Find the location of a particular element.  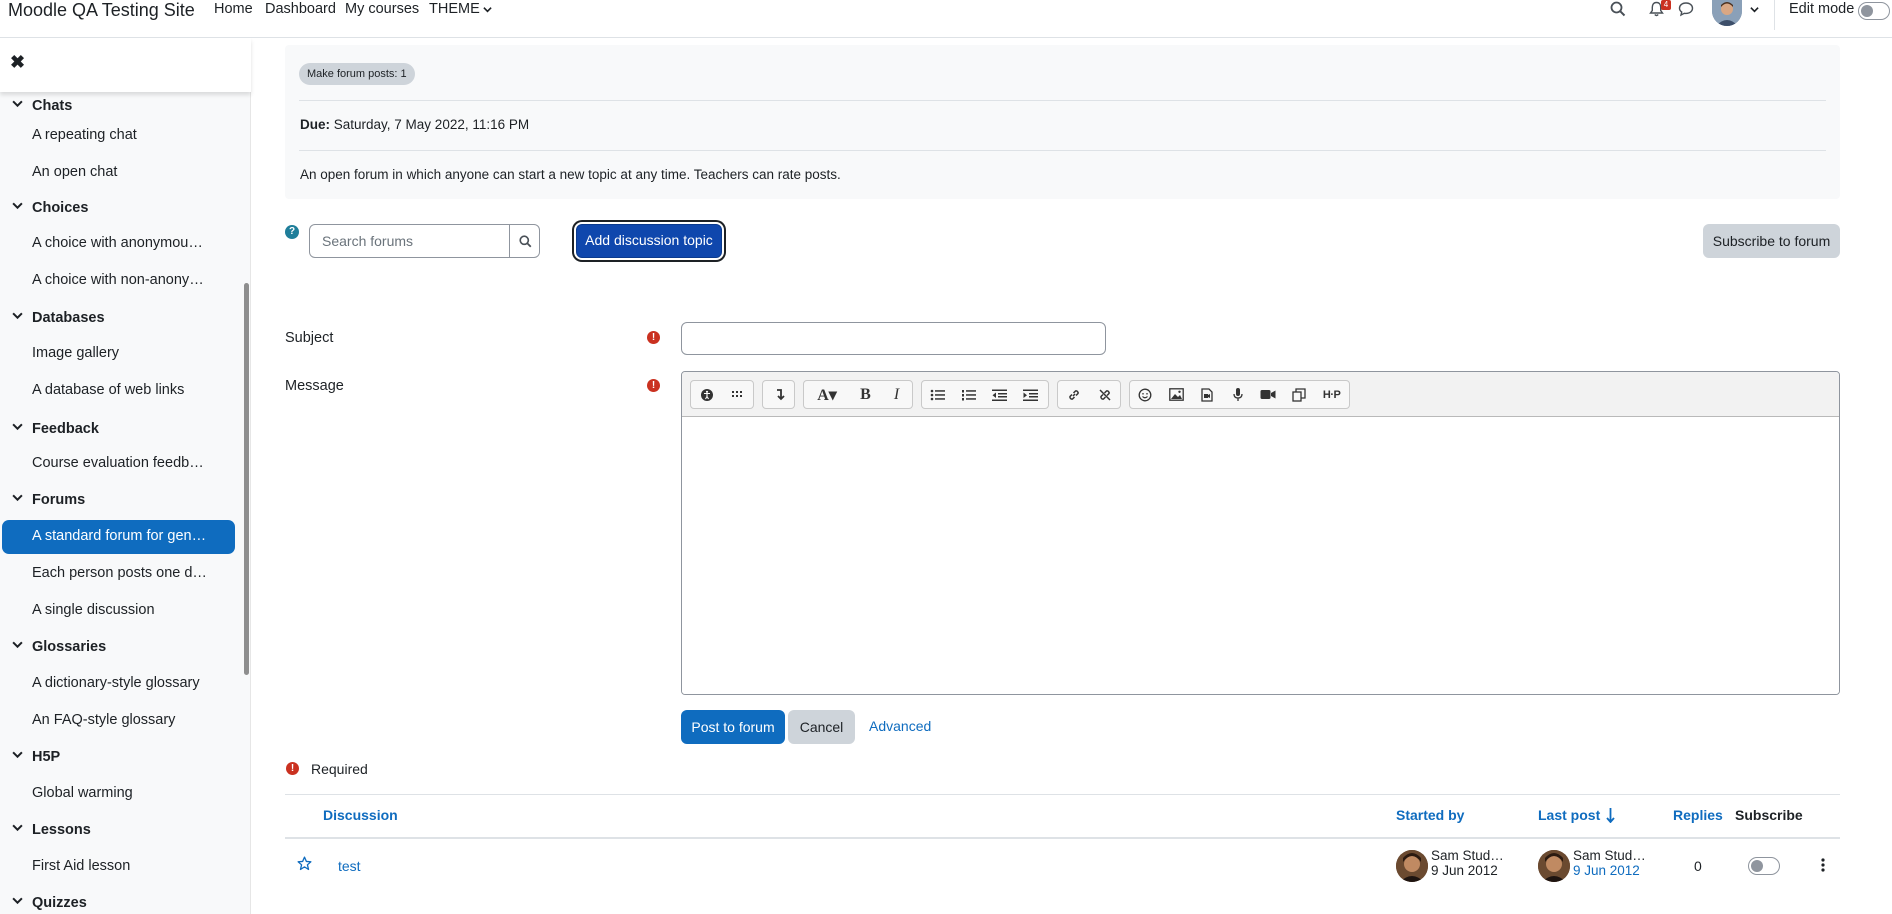

nav-dashboard: Dashboard is located at coordinates (300, 9).